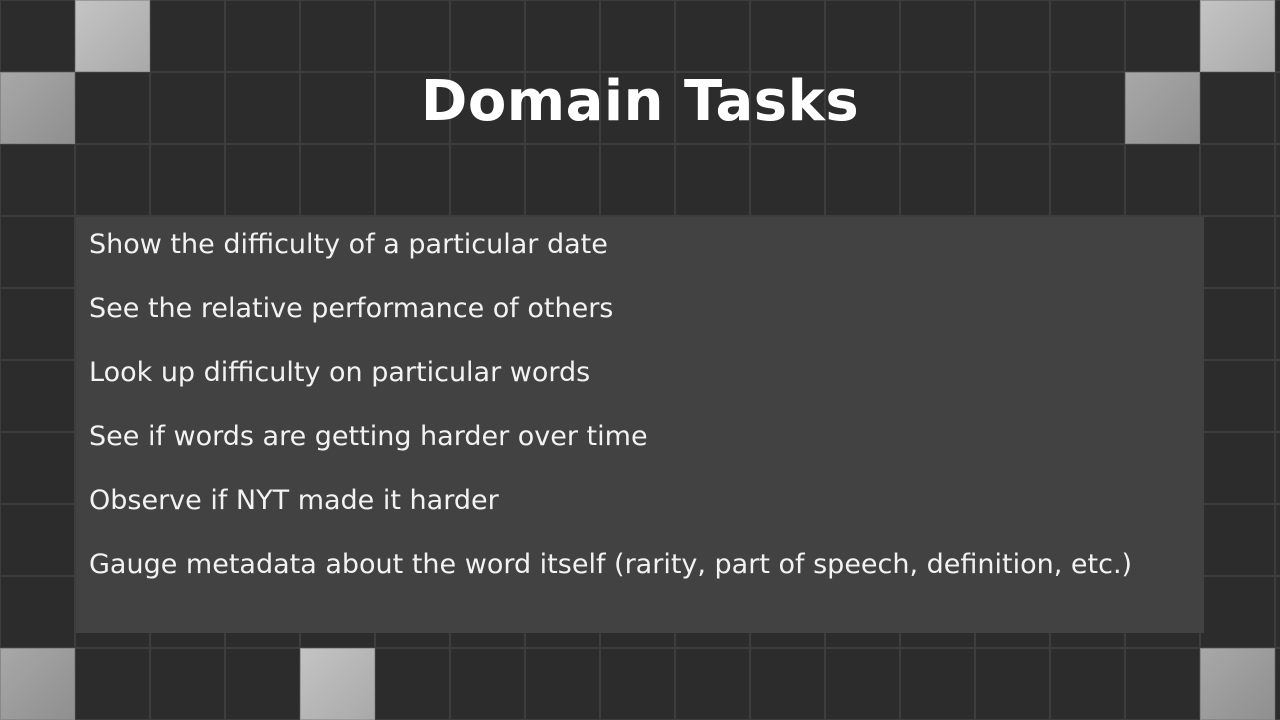 The width and height of the screenshot is (1280, 720). What do you see at coordinates (640, 101) in the screenshot?
I see `slide-title: Domain Tasks` at bounding box center [640, 101].